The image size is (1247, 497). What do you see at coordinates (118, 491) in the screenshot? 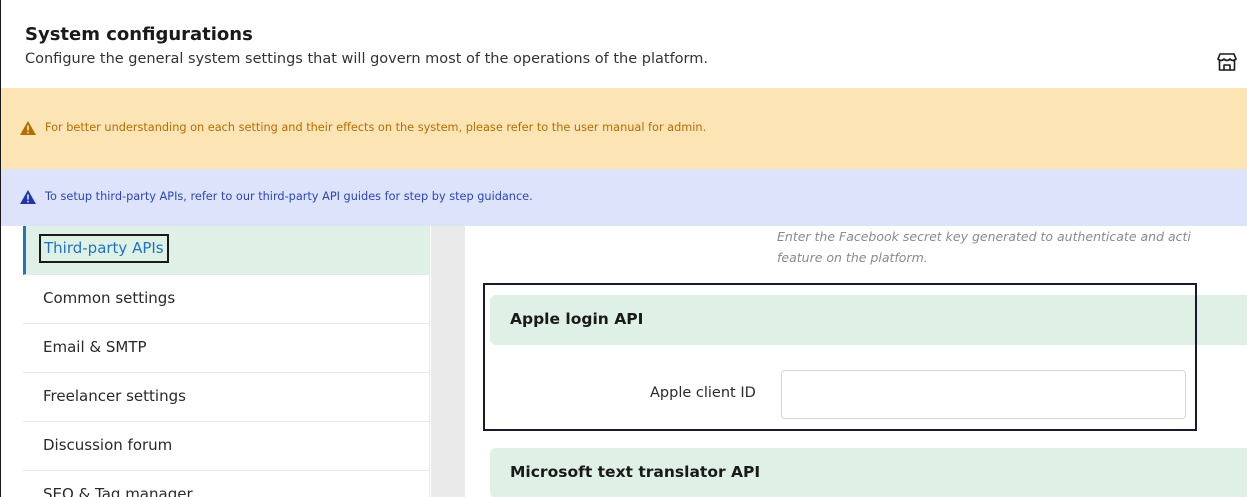
I see `sidebar-item-label: SEO & Tag manager` at bounding box center [118, 491].